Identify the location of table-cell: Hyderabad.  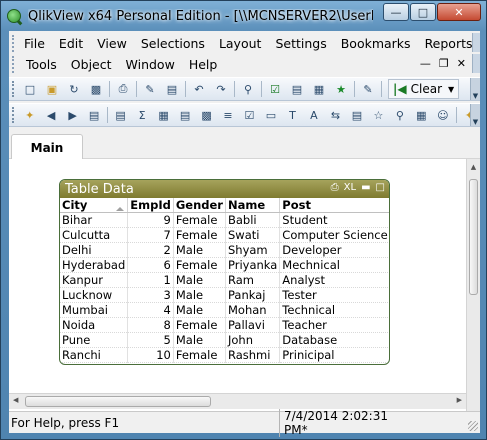
(94, 265).